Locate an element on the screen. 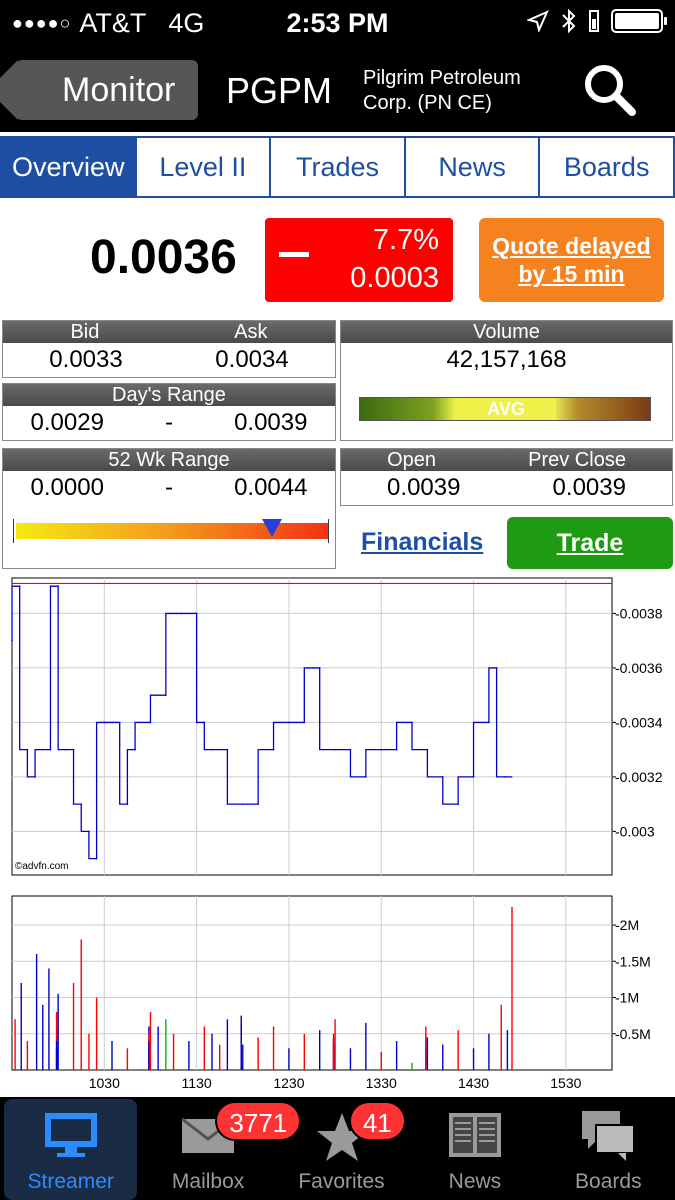  battery-small-icon is located at coordinates (594, 21).